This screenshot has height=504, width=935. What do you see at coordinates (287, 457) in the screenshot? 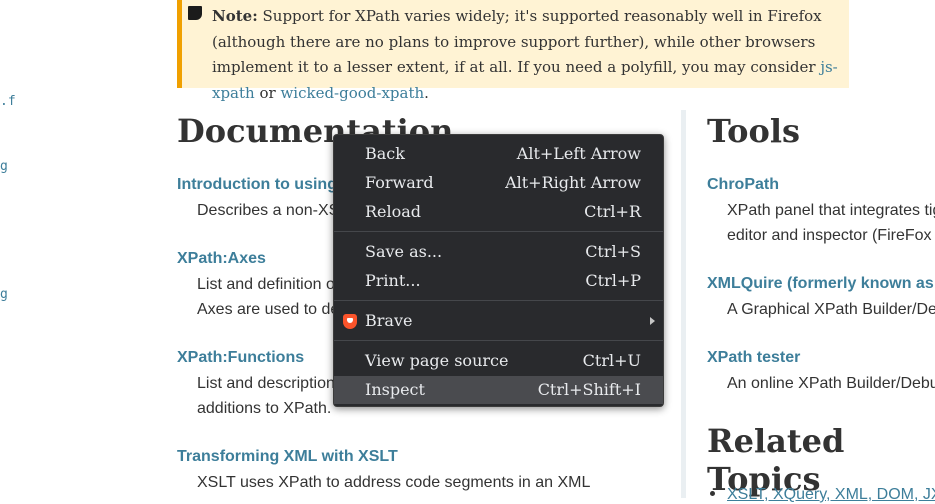
I see `doc-link-xslt: Transforming XML with XSLT` at bounding box center [287, 457].